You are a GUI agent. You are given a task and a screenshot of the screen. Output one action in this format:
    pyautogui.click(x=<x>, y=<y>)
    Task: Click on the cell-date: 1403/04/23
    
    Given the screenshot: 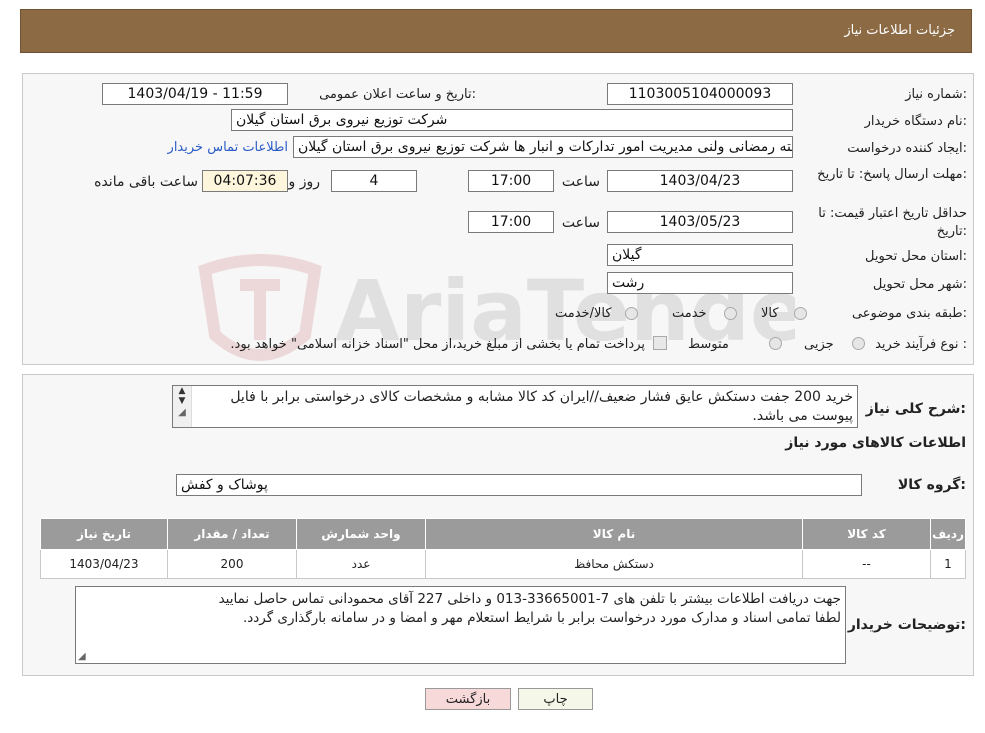 What is the action you would take?
    pyautogui.click(x=104, y=564)
    